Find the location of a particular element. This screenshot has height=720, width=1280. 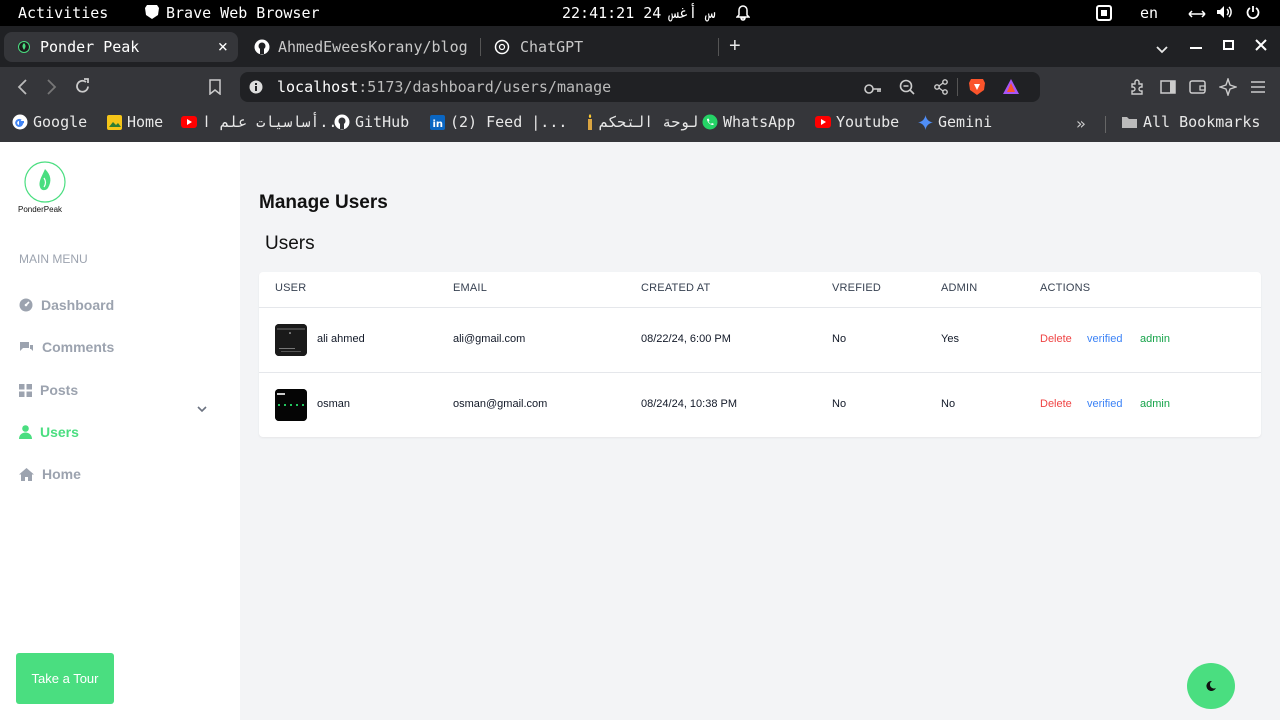

bookmark-label: WhatsApp is located at coordinates (759, 122).